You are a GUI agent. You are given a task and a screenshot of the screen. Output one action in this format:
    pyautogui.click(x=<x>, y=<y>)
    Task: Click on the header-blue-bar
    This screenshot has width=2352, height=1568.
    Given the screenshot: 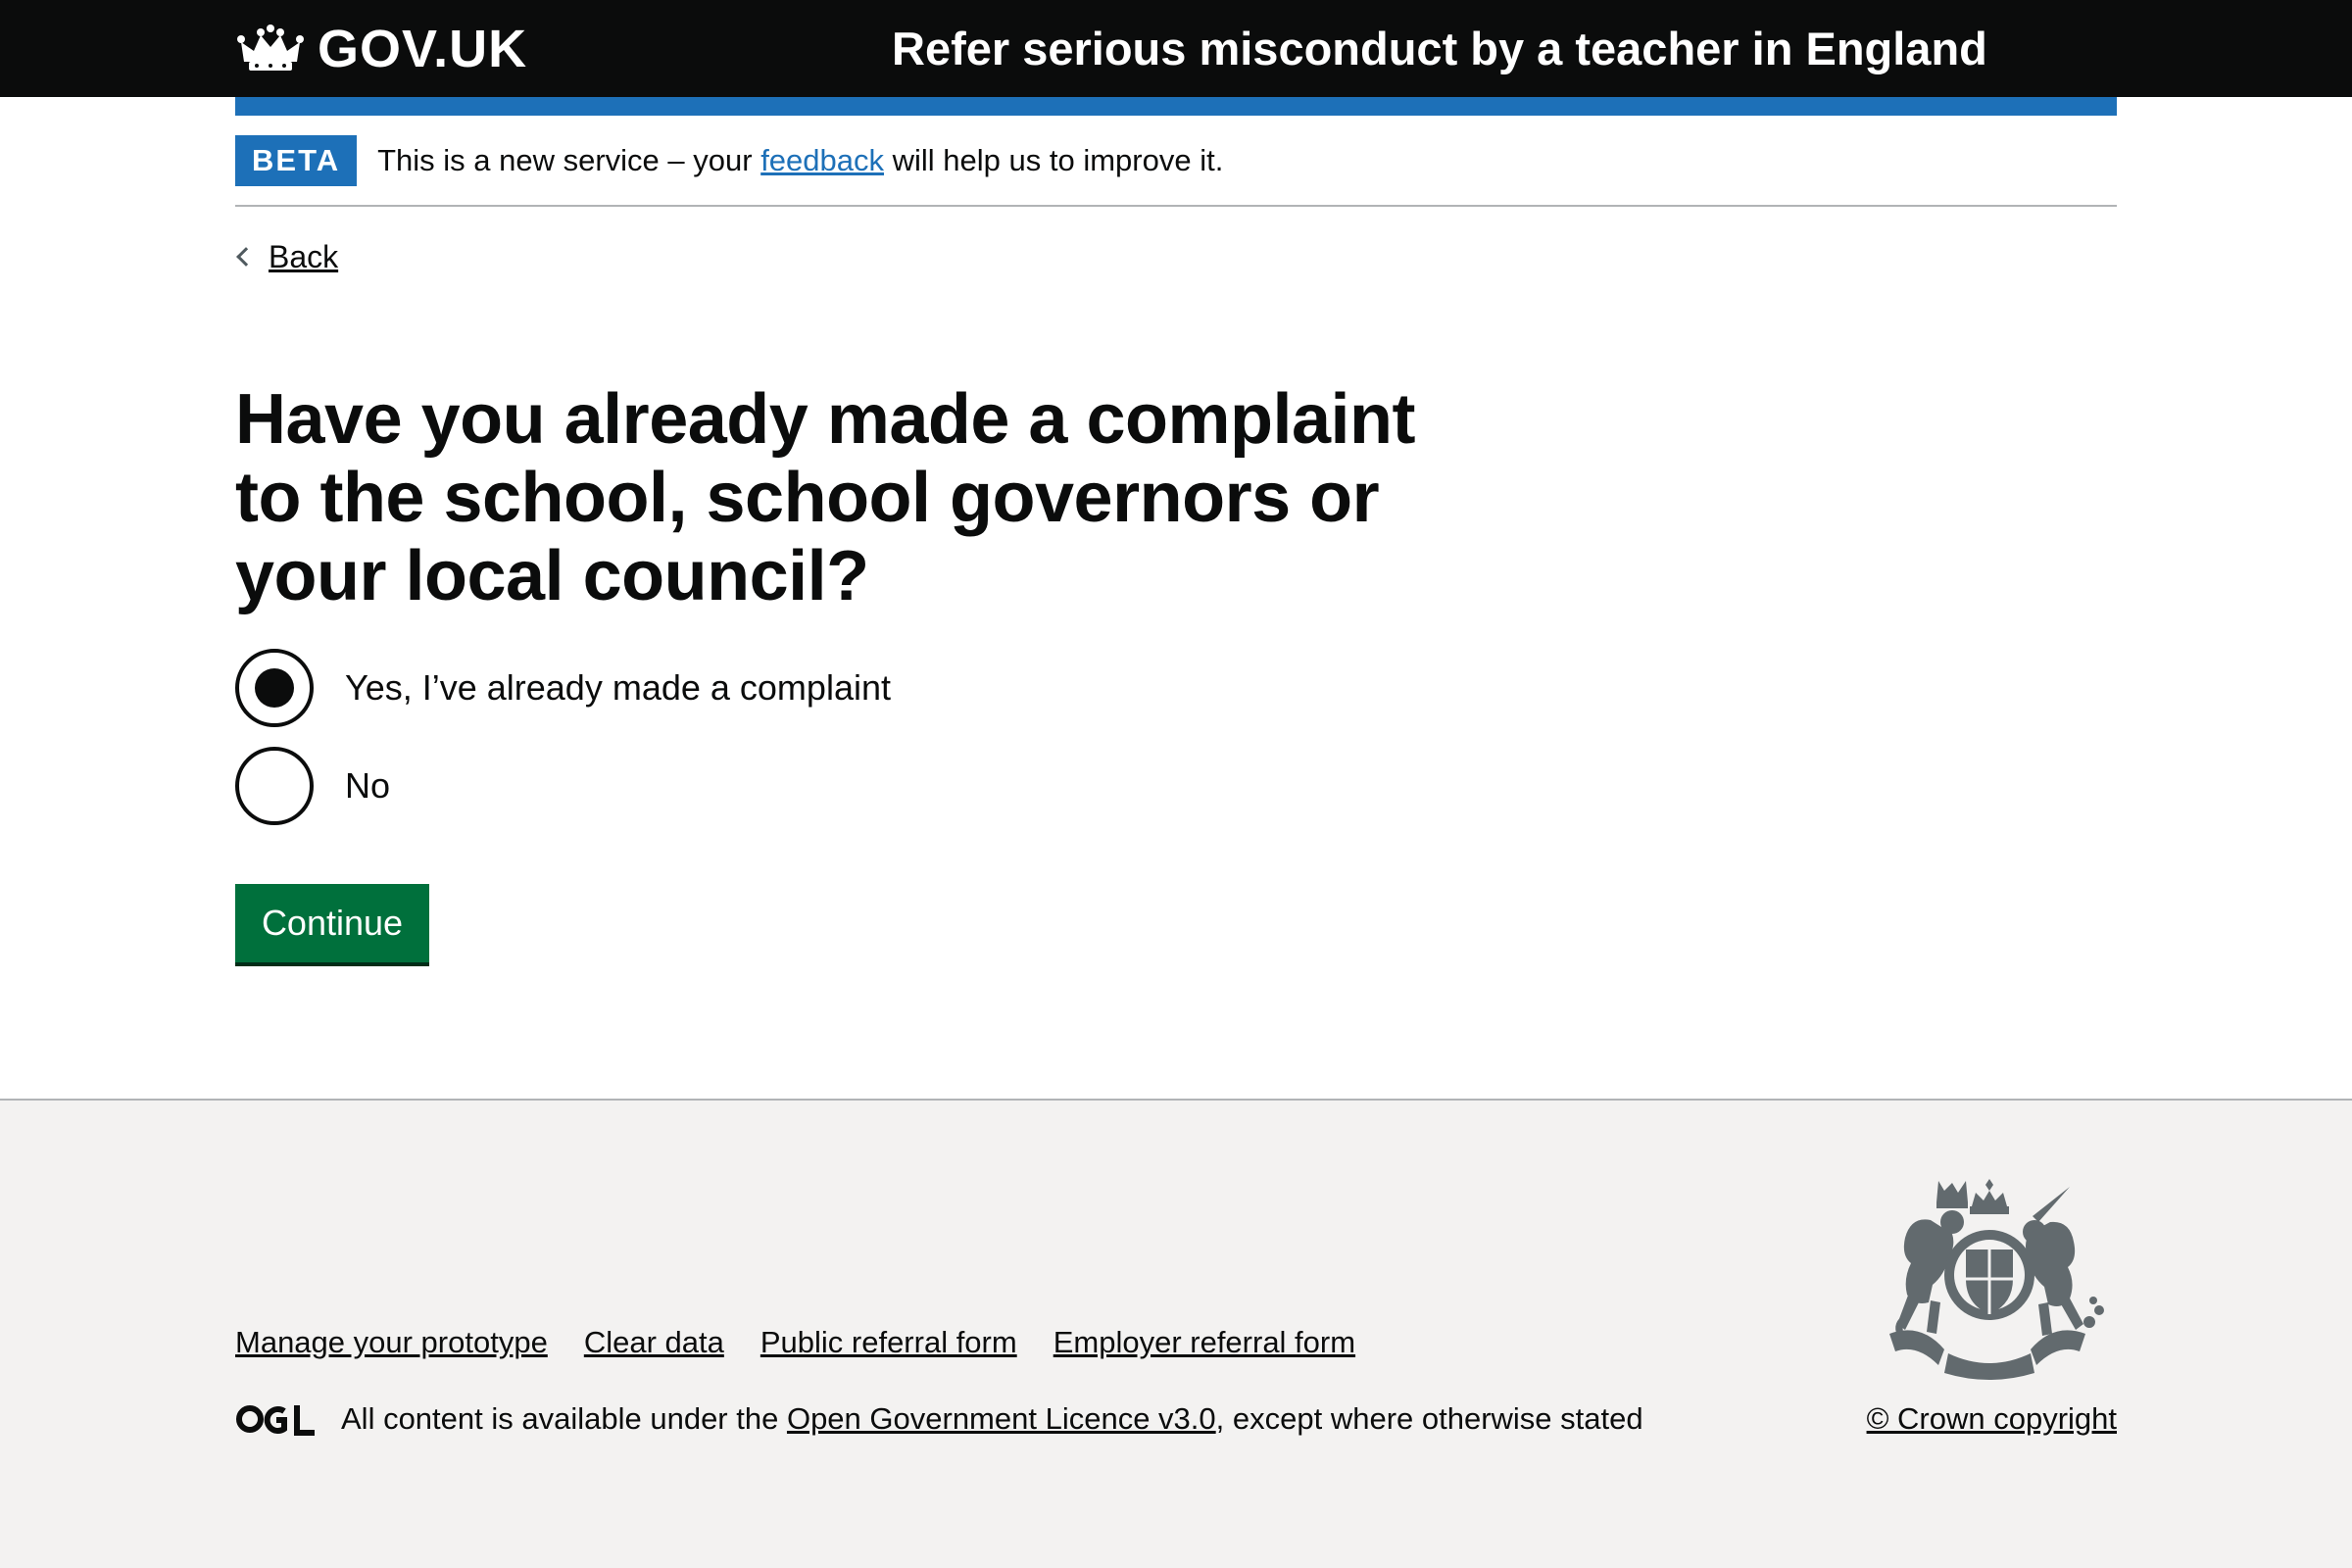 What is the action you would take?
    pyautogui.click(x=1176, y=106)
    